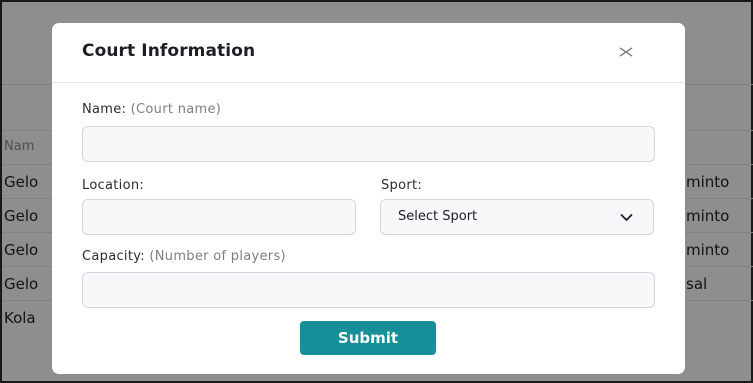 Image resolution: width=753 pixels, height=383 pixels. What do you see at coordinates (368, 290) in the screenshot?
I see `capacity-input` at bounding box center [368, 290].